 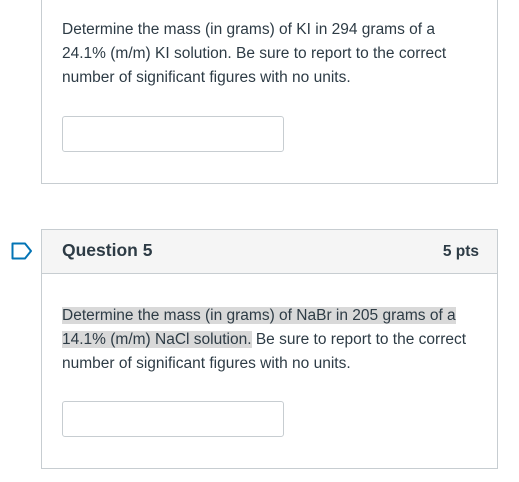 What do you see at coordinates (107, 250) in the screenshot?
I see `question-title: Question 5` at bounding box center [107, 250].